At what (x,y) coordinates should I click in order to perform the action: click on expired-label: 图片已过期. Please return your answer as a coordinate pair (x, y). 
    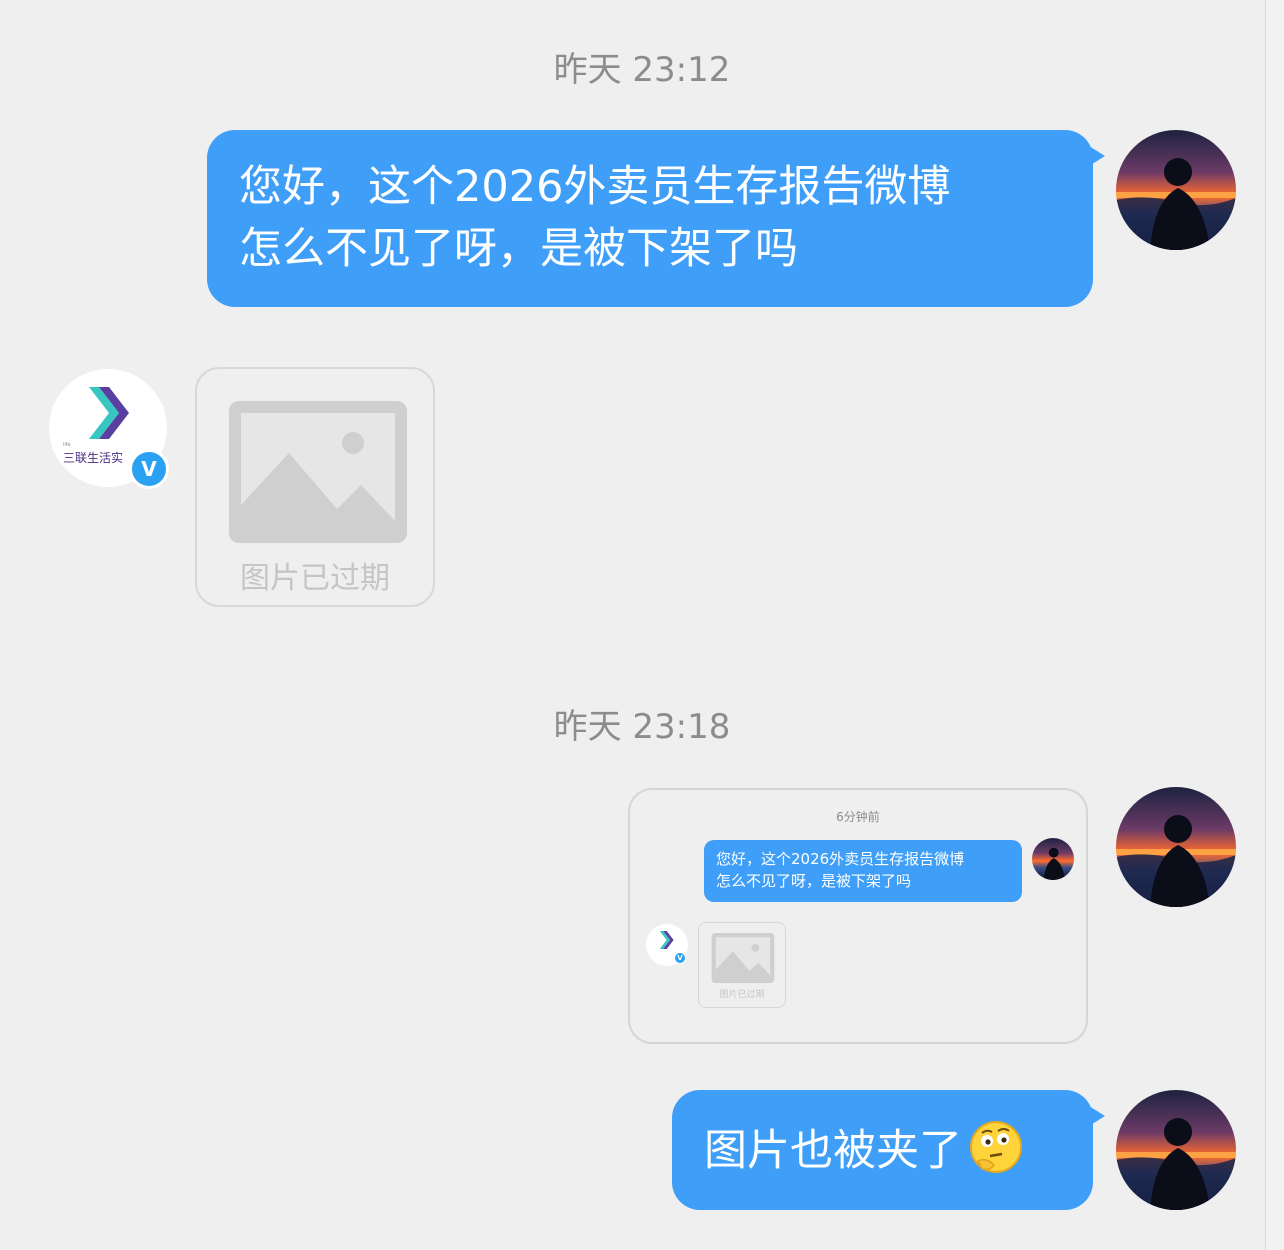
    Looking at the image, I should click on (315, 578).